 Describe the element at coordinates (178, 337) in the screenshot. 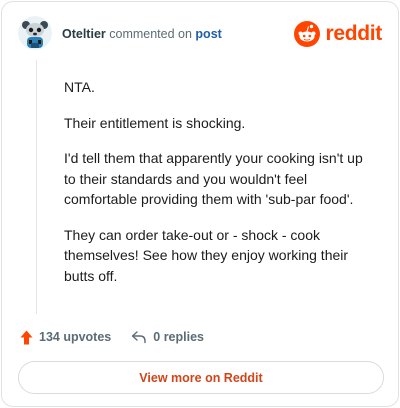

I see `reply-count: 0 replies` at that location.